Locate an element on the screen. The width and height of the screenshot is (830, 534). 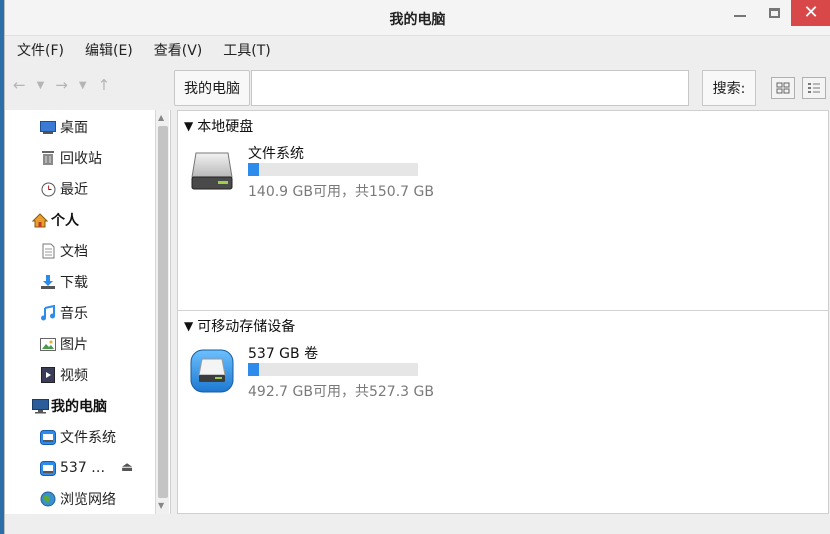
sidebar-item-label: 浏览网络 is located at coordinates (88, 500).